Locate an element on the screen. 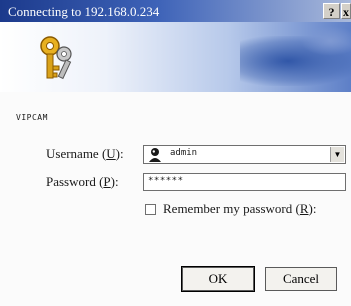 The height and width of the screenshot is (306, 351). cancel-button: Cancel is located at coordinates (301, 279).